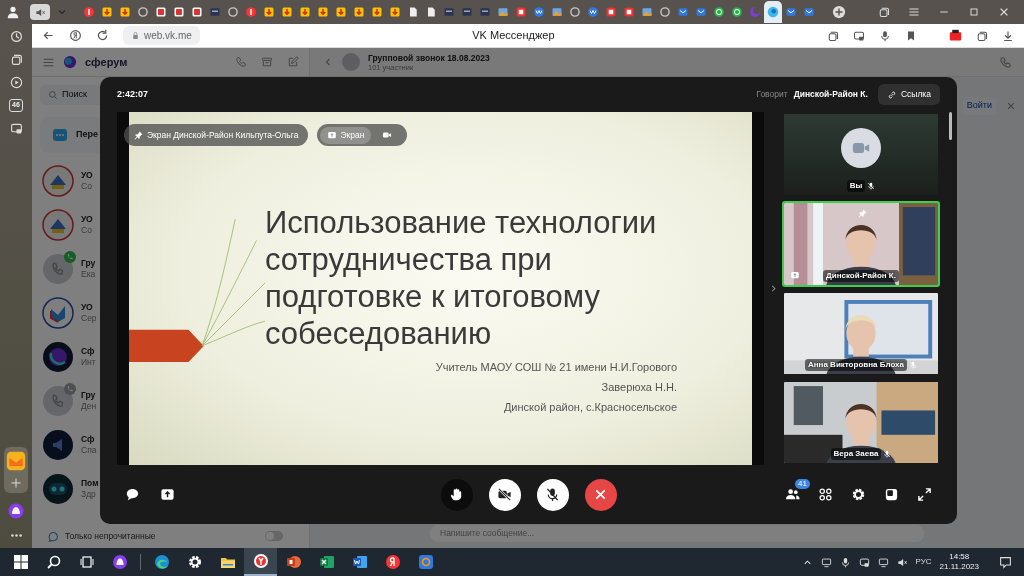 The image size is (1024, 576). Describe the element at coordinates (830, 94) in the screenshot. I see `speaker-name: Динской-Район К.` at that location.